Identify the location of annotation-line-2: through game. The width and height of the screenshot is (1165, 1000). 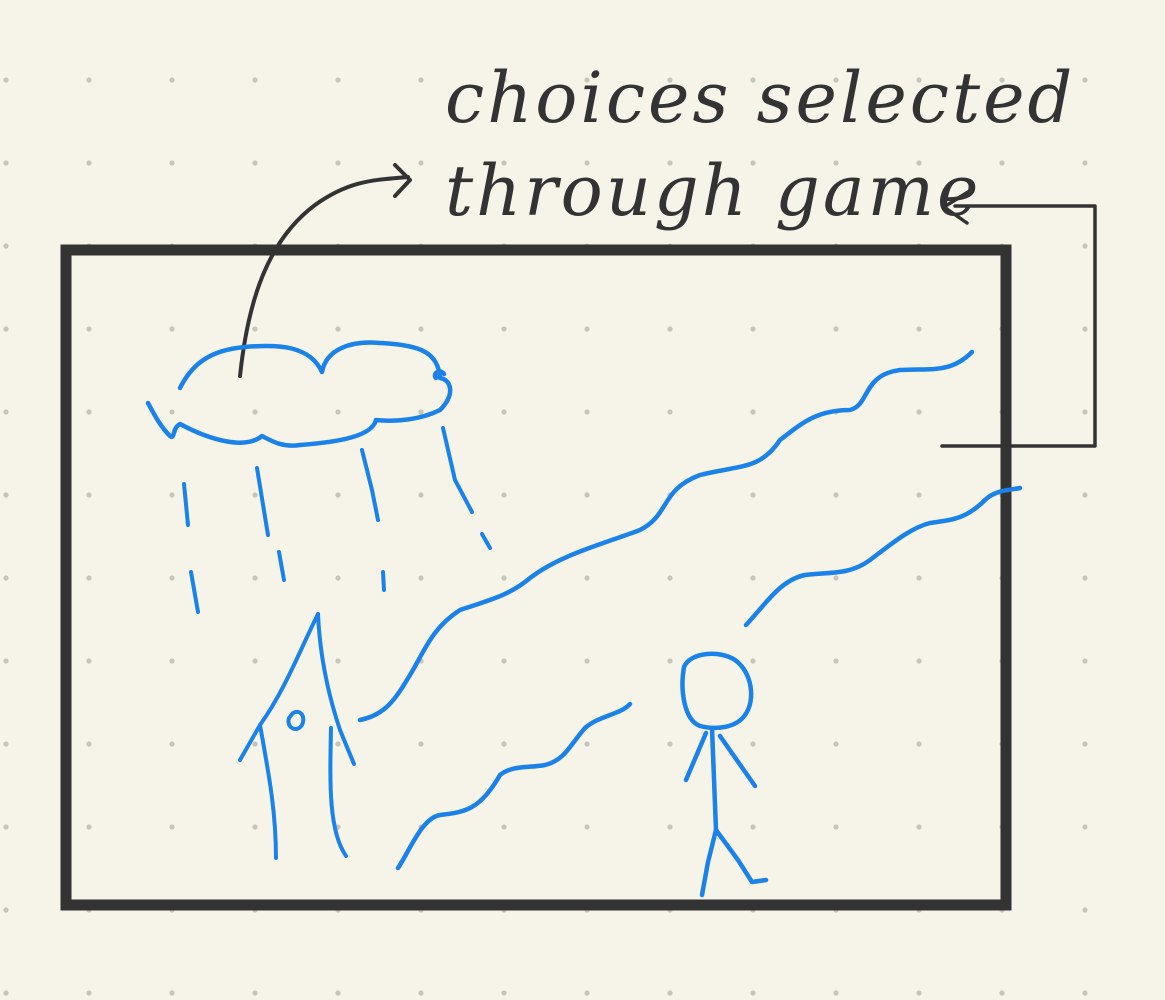
(713, 191).